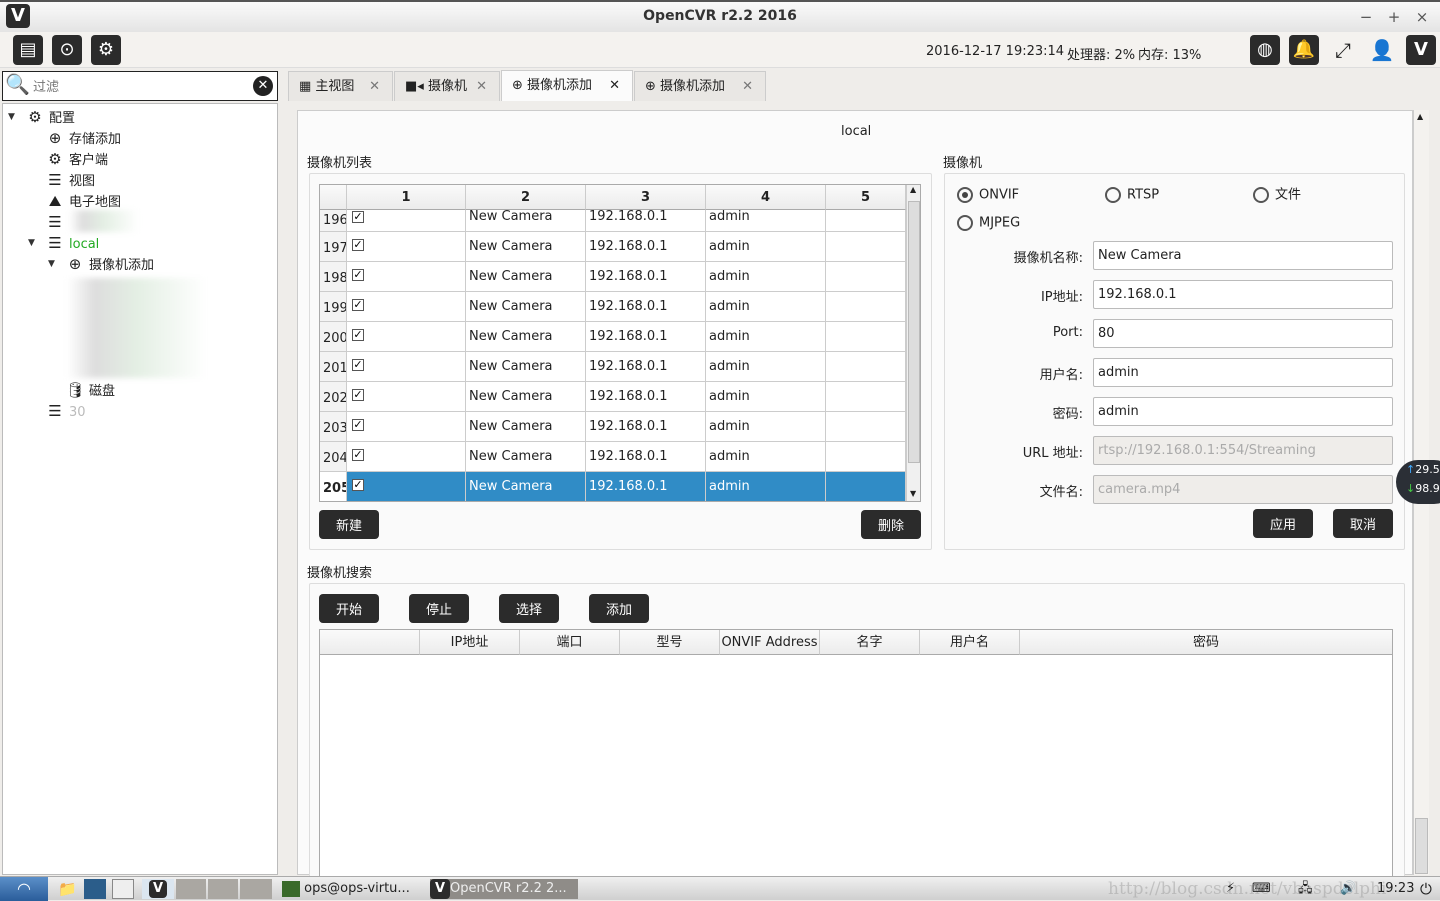 This screenshot has width=1440, height=901. What do you see at coordinates (1305, 889) in the screenshot?
I see `network-icon: 🖧` at bounding box center [1305, 889].